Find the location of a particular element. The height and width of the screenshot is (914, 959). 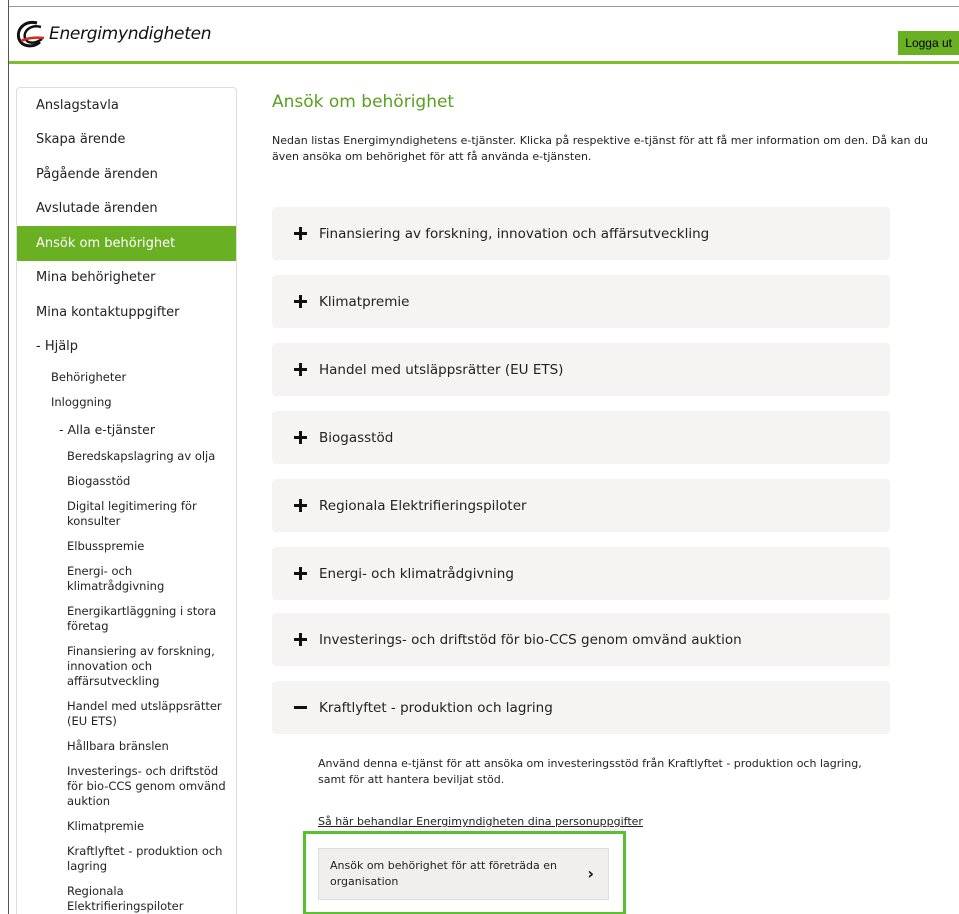

window-left-border is located at coordinates (8, 457).